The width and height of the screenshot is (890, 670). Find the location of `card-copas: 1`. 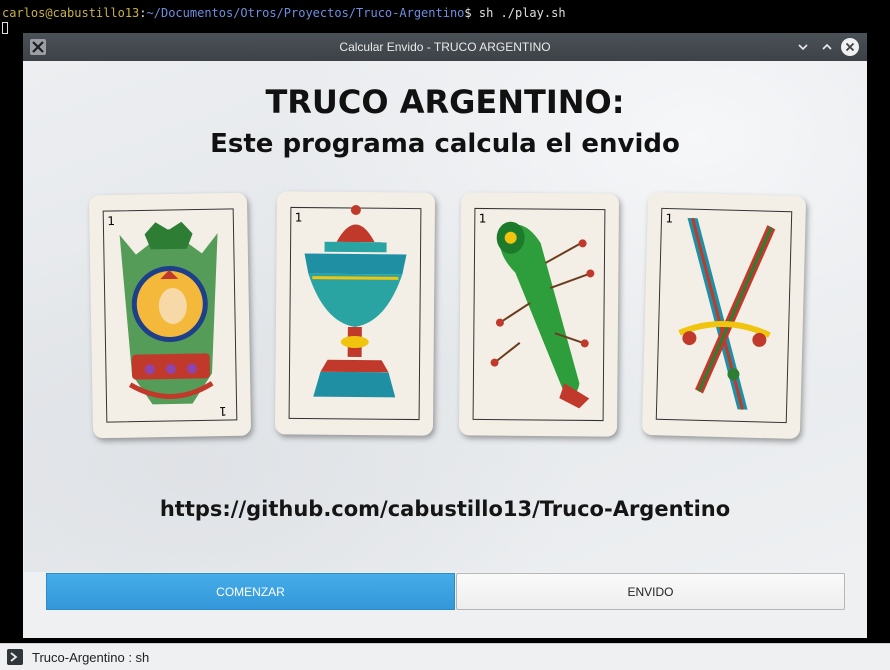

card-copas: 1 is located at coordinates (355, 313).